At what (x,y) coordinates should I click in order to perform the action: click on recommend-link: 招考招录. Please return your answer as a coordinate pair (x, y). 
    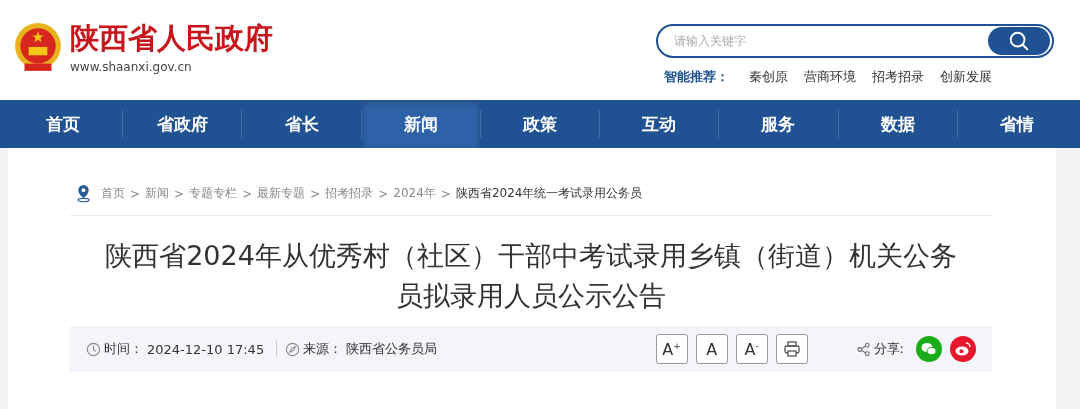
    Looking at the image, I should click on (898, 77).